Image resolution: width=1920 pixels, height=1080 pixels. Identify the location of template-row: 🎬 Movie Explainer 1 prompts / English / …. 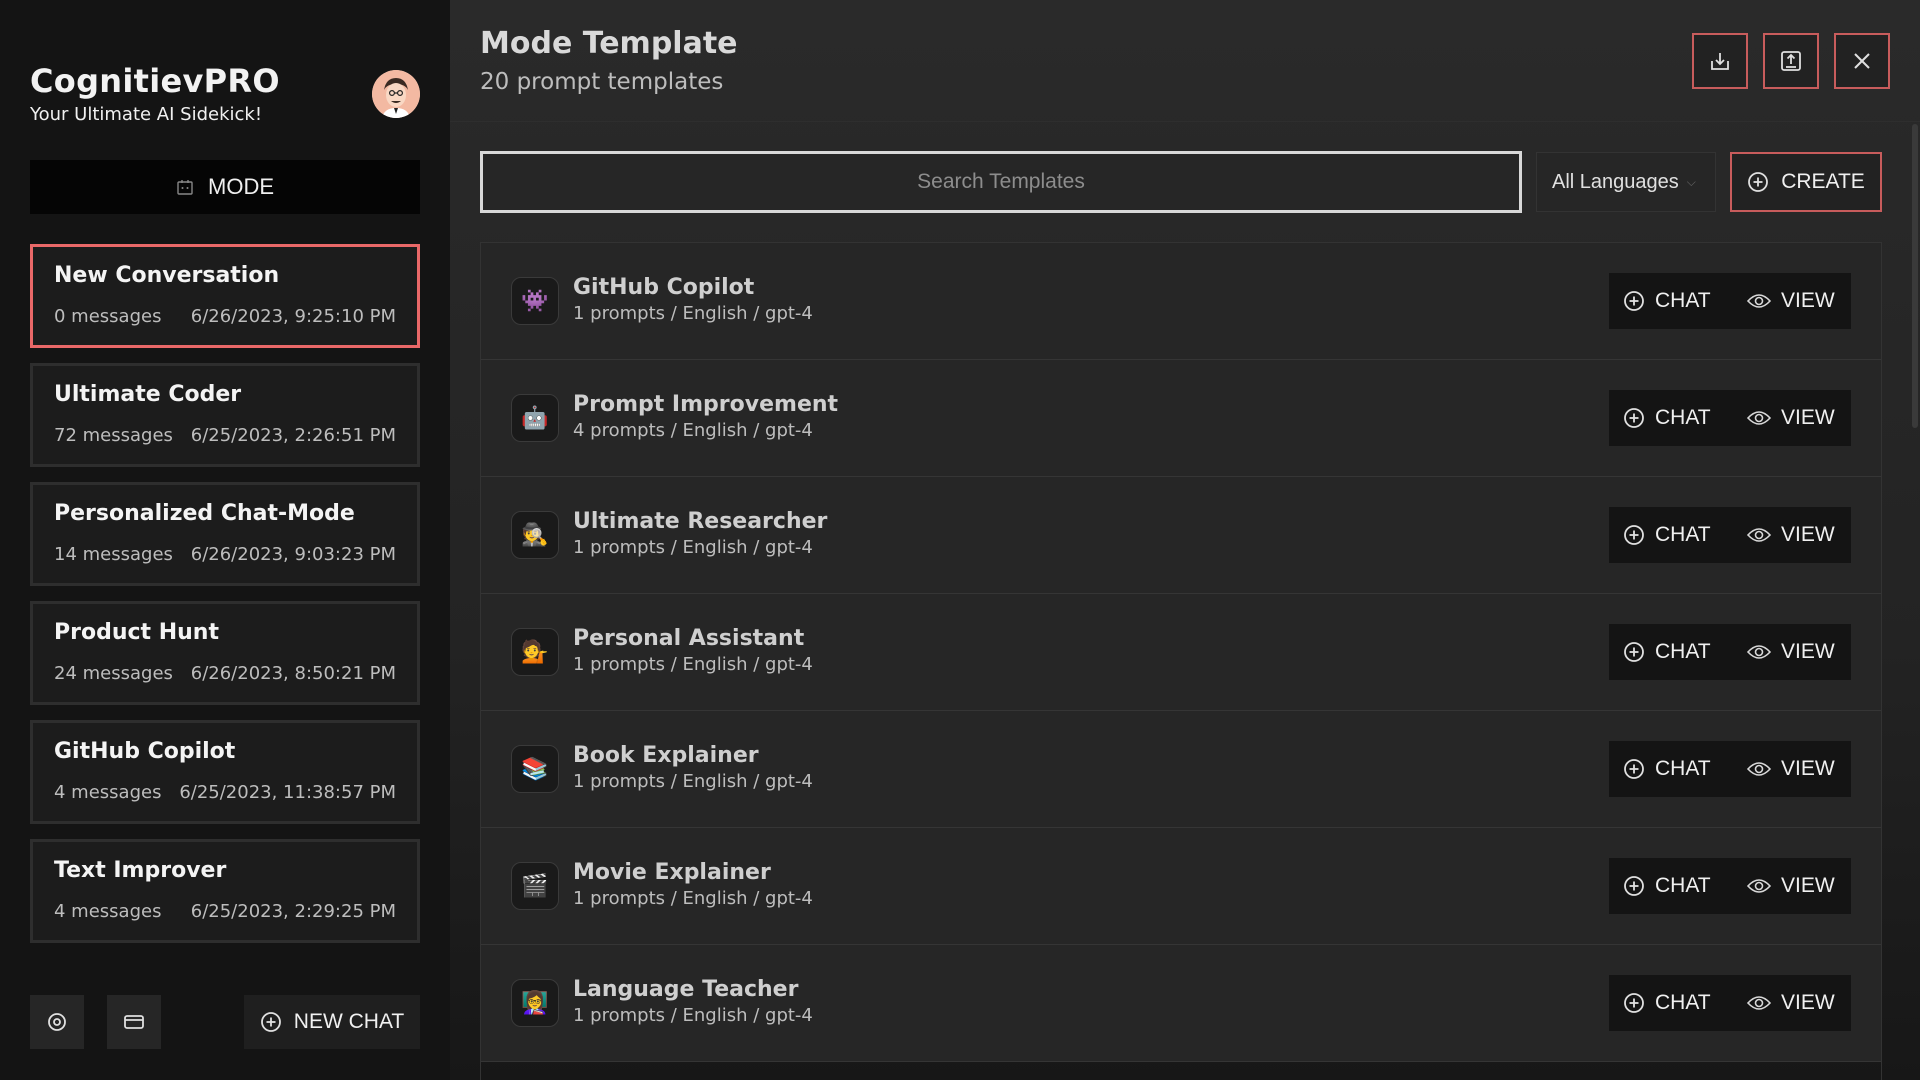
(1181, 886).